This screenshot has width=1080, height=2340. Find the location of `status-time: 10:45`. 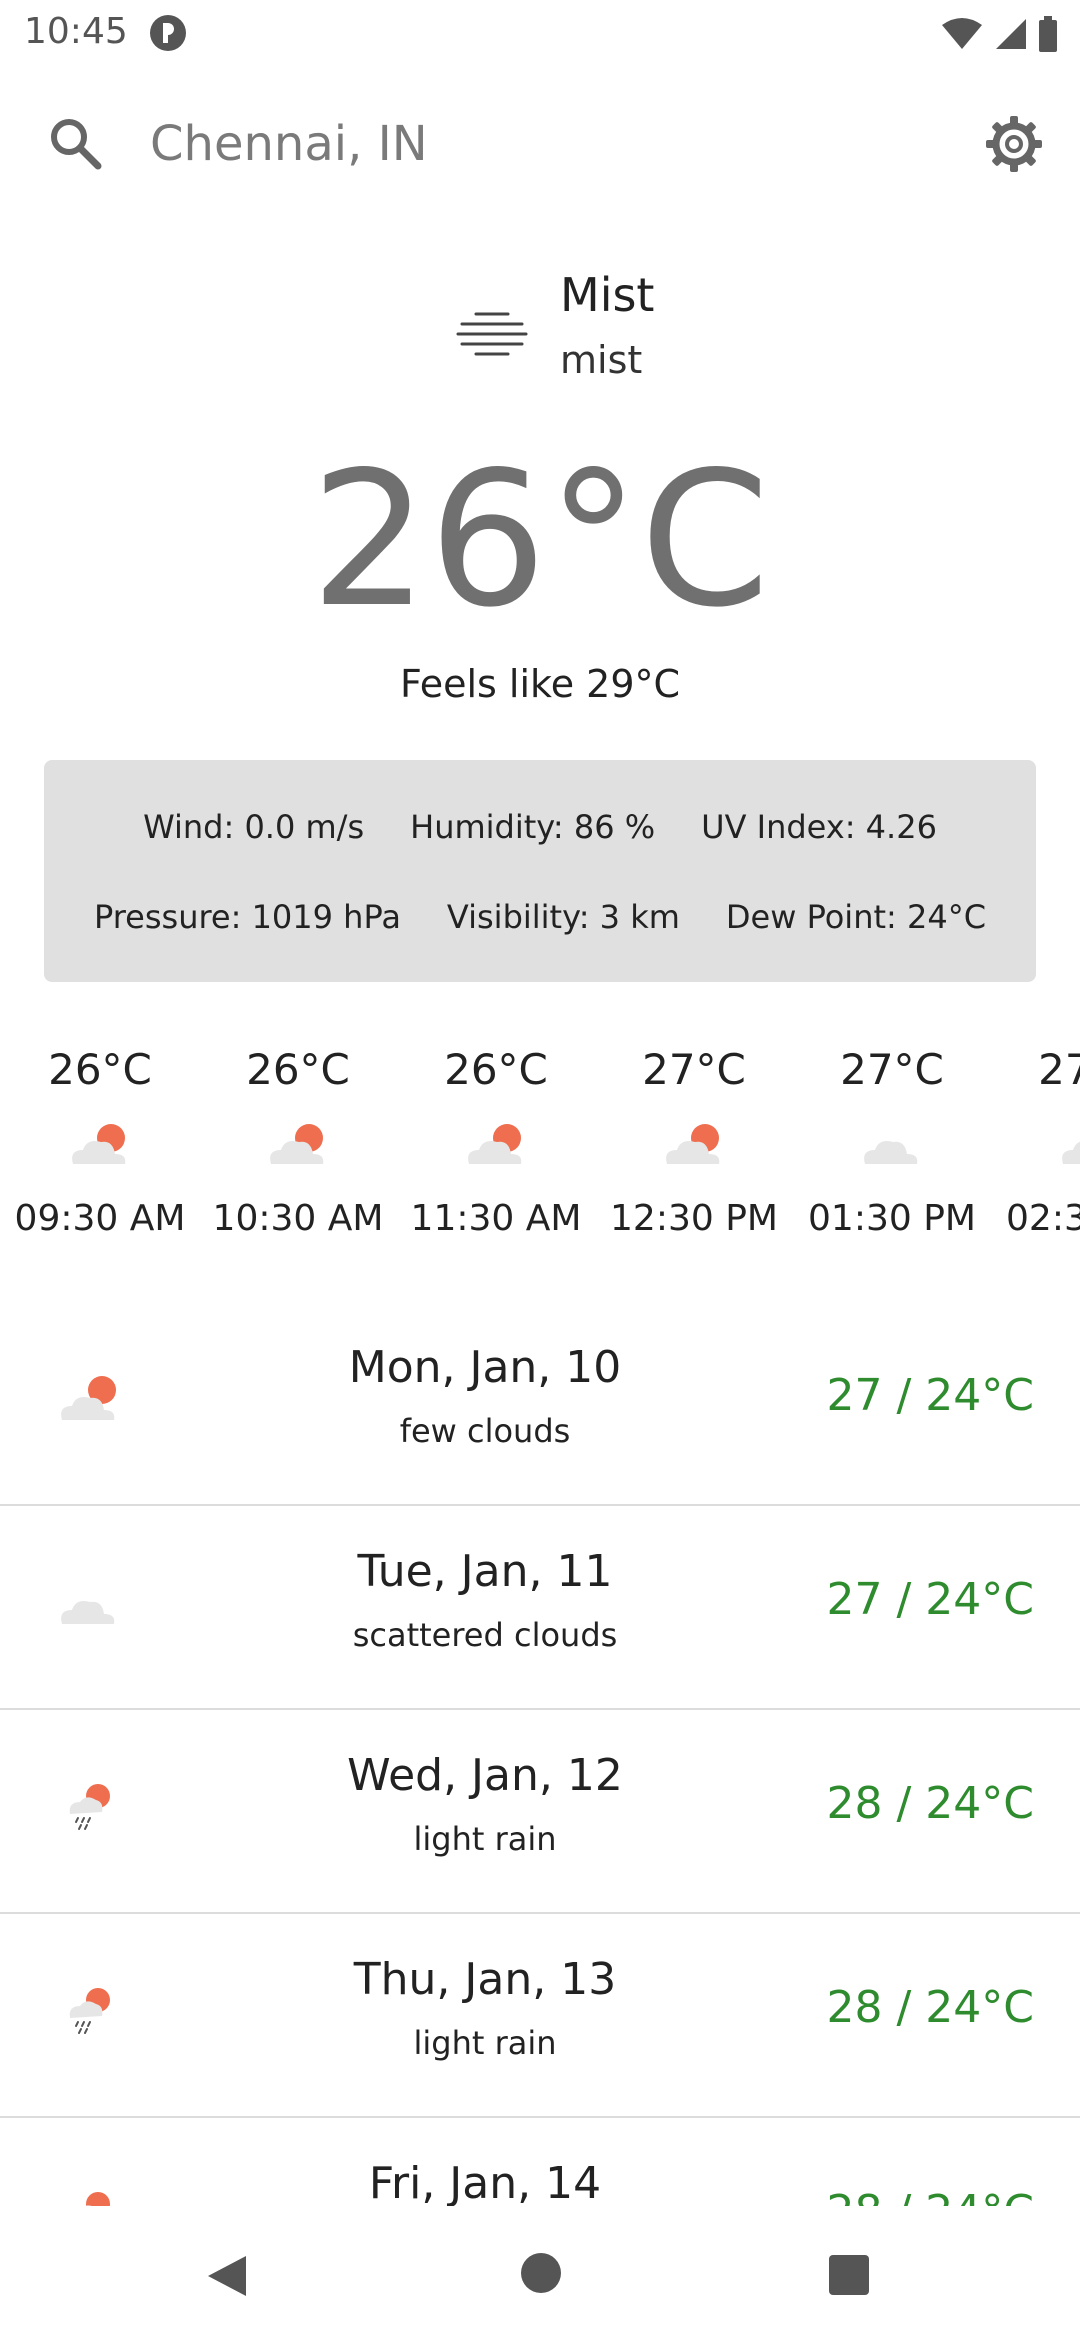

status-time: 10:45 is located at coordinates (76, 31).